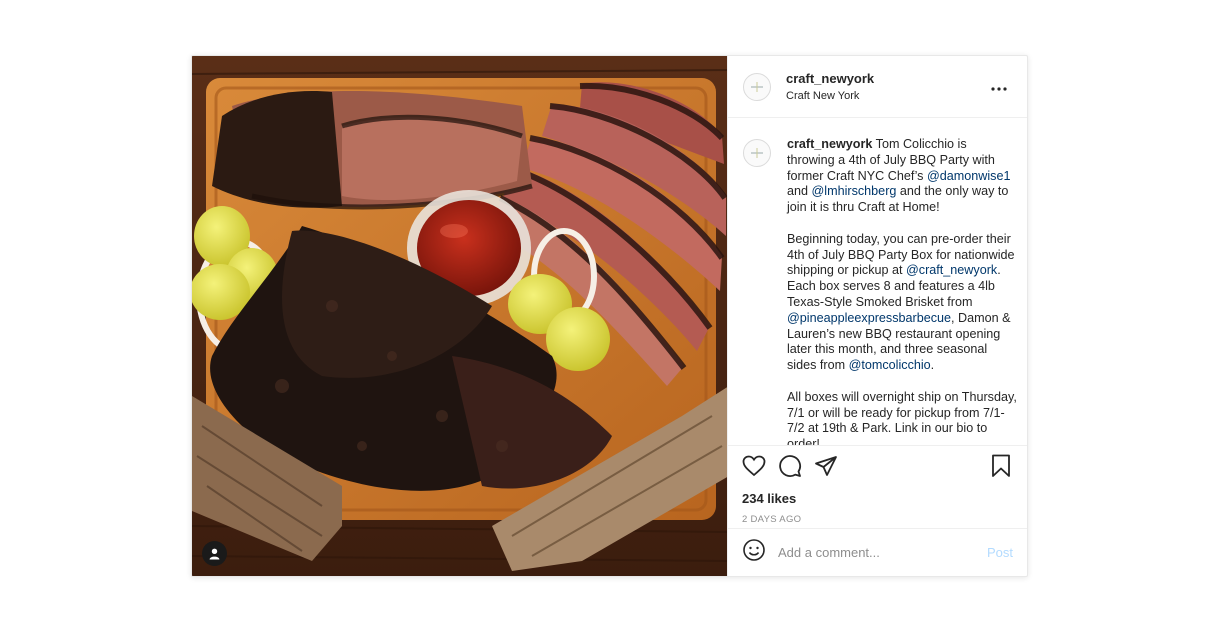 The width and height of the screenshot is (1219, 633). What do you see at coordinates (869, 318) in the screenshot?
I see `mention-link: @pineappleexpressbarbecue` at bounding box center [869, 318].